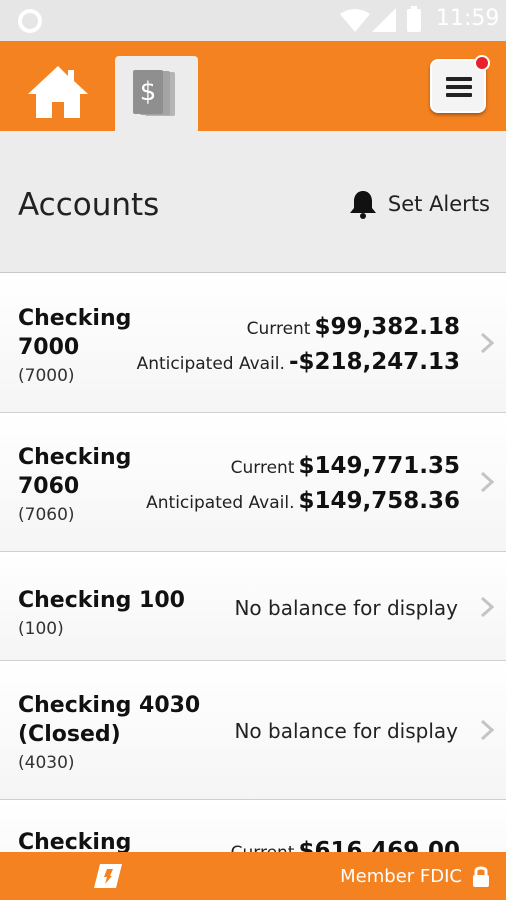 The width and height of the screenshot is (506, 900). What do you see at coordinates (30, 21) in the screenshot?
I see `notification-circle-icon` at bounding box center [30, 21].